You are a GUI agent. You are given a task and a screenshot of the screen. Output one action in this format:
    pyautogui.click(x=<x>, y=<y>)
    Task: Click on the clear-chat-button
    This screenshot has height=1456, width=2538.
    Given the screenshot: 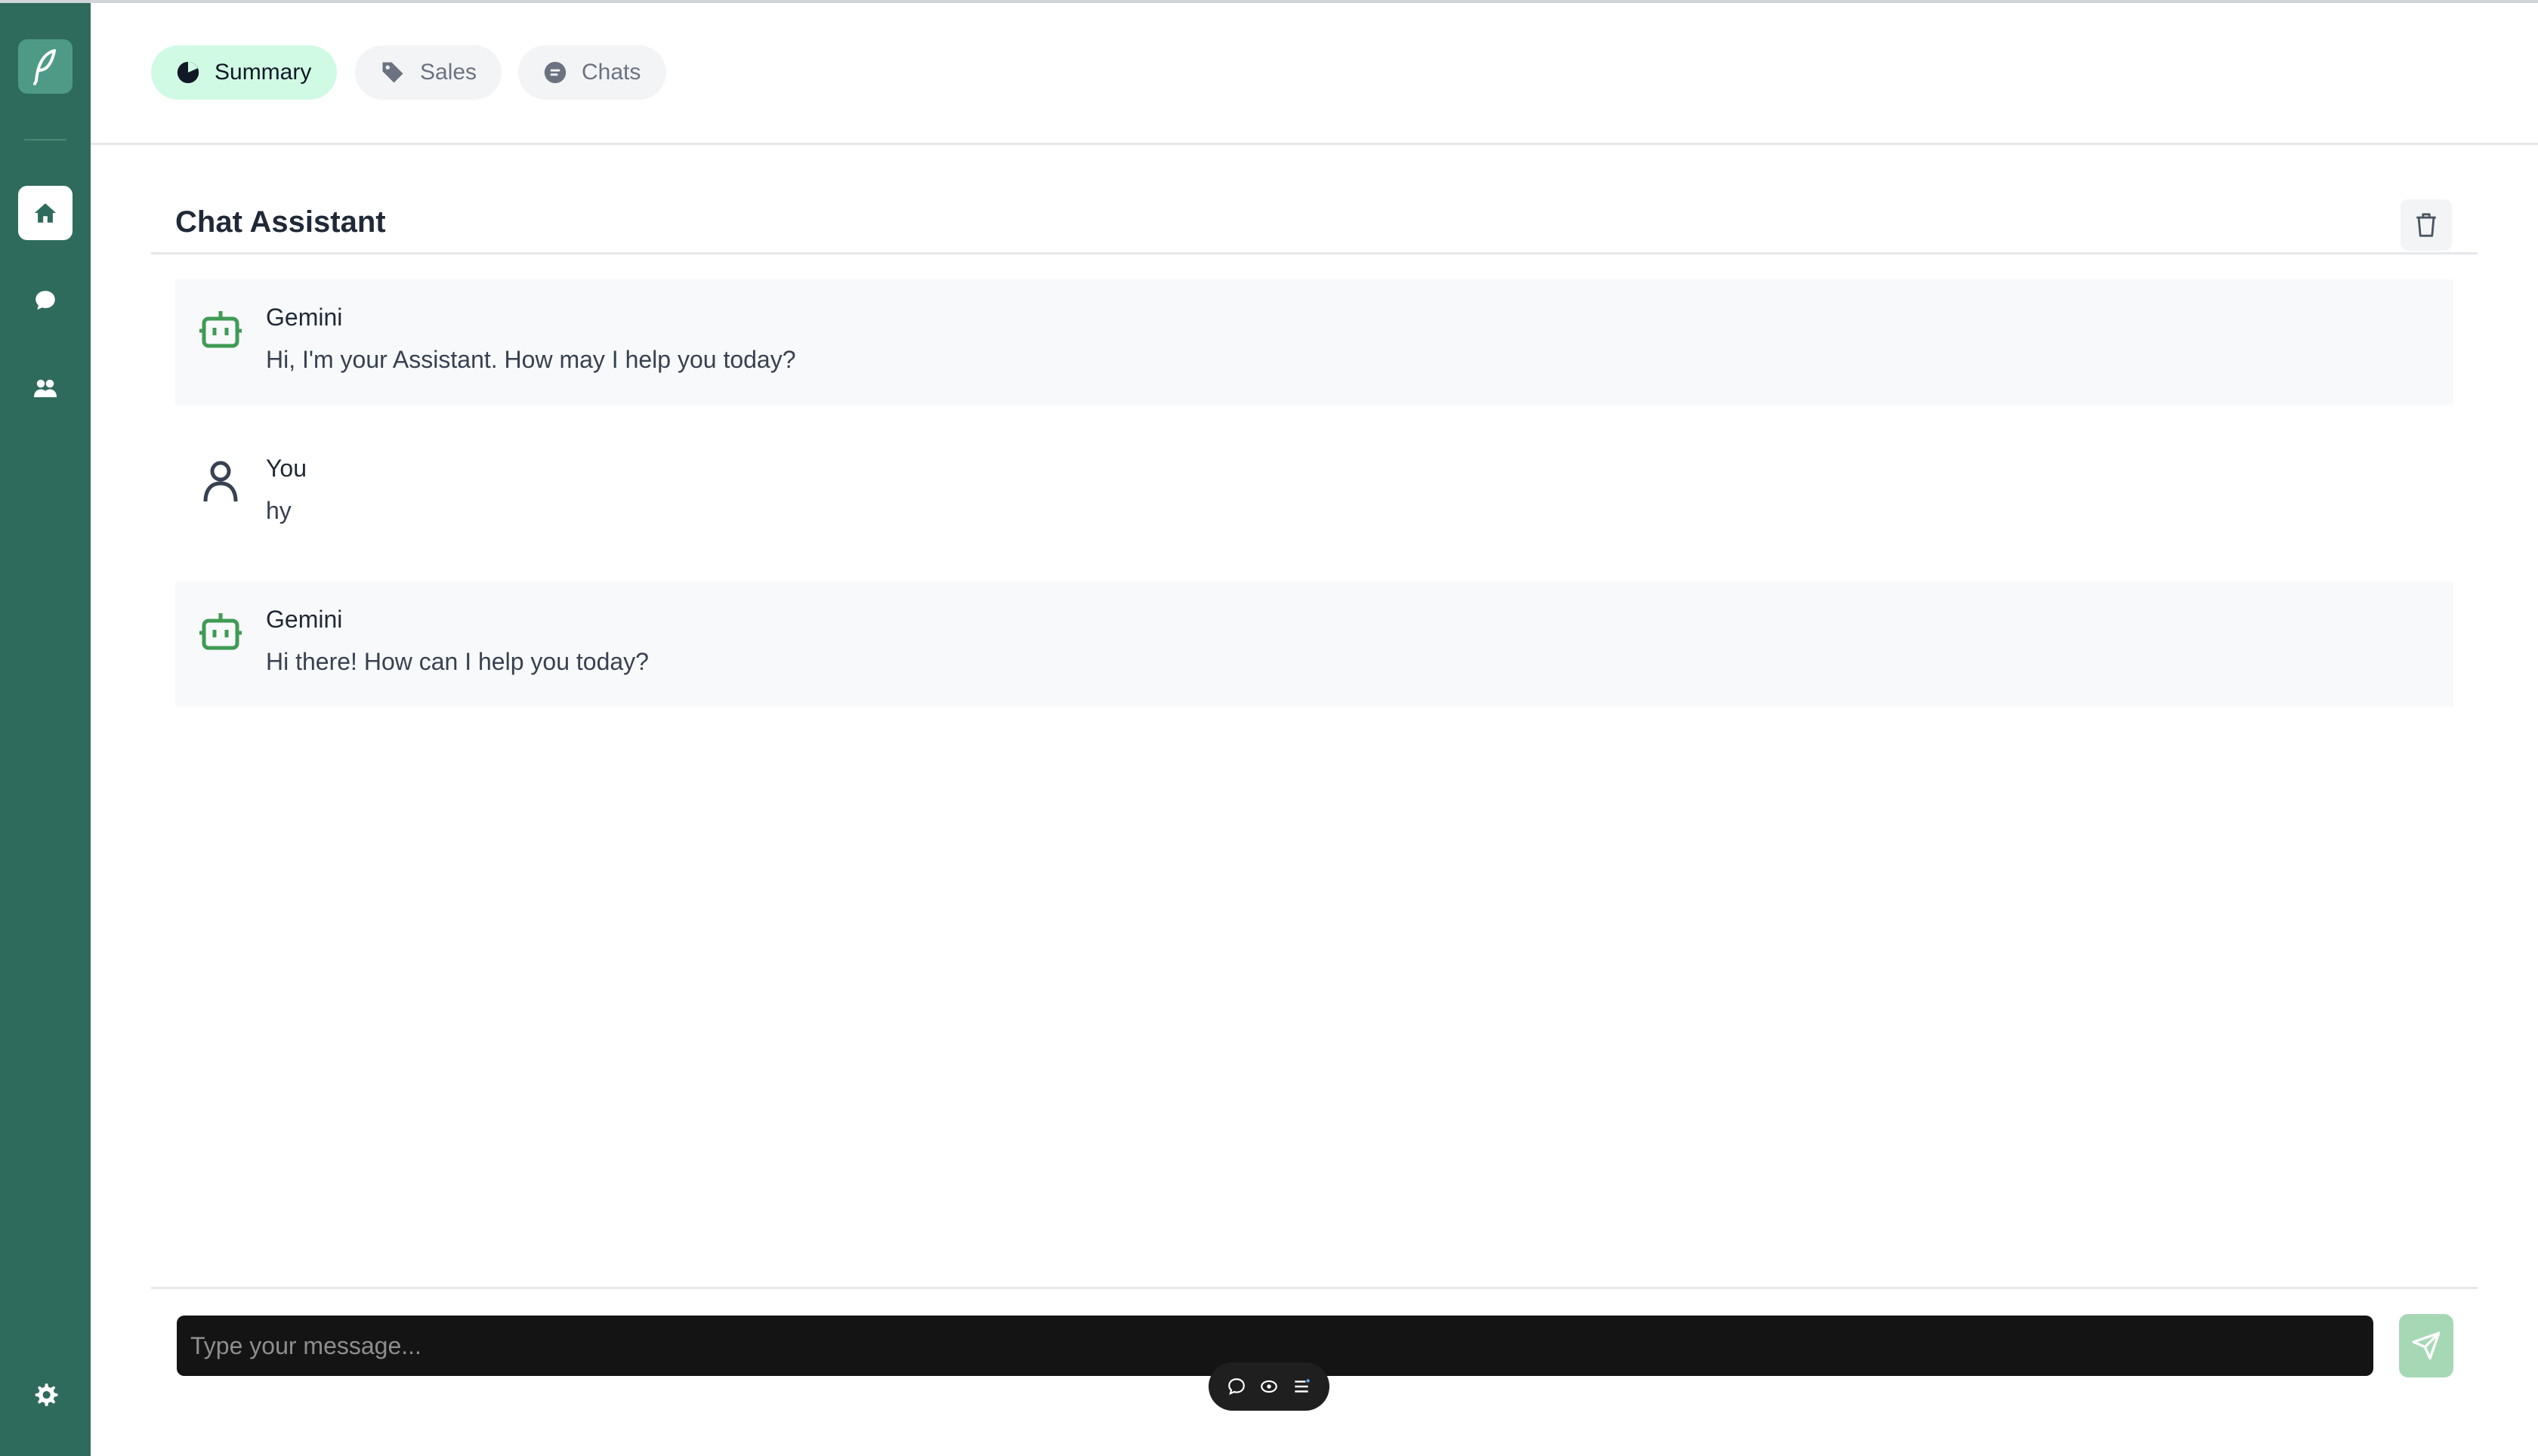 What is the action you would take?
    pyautogui.click(x=2426, y=225)
    